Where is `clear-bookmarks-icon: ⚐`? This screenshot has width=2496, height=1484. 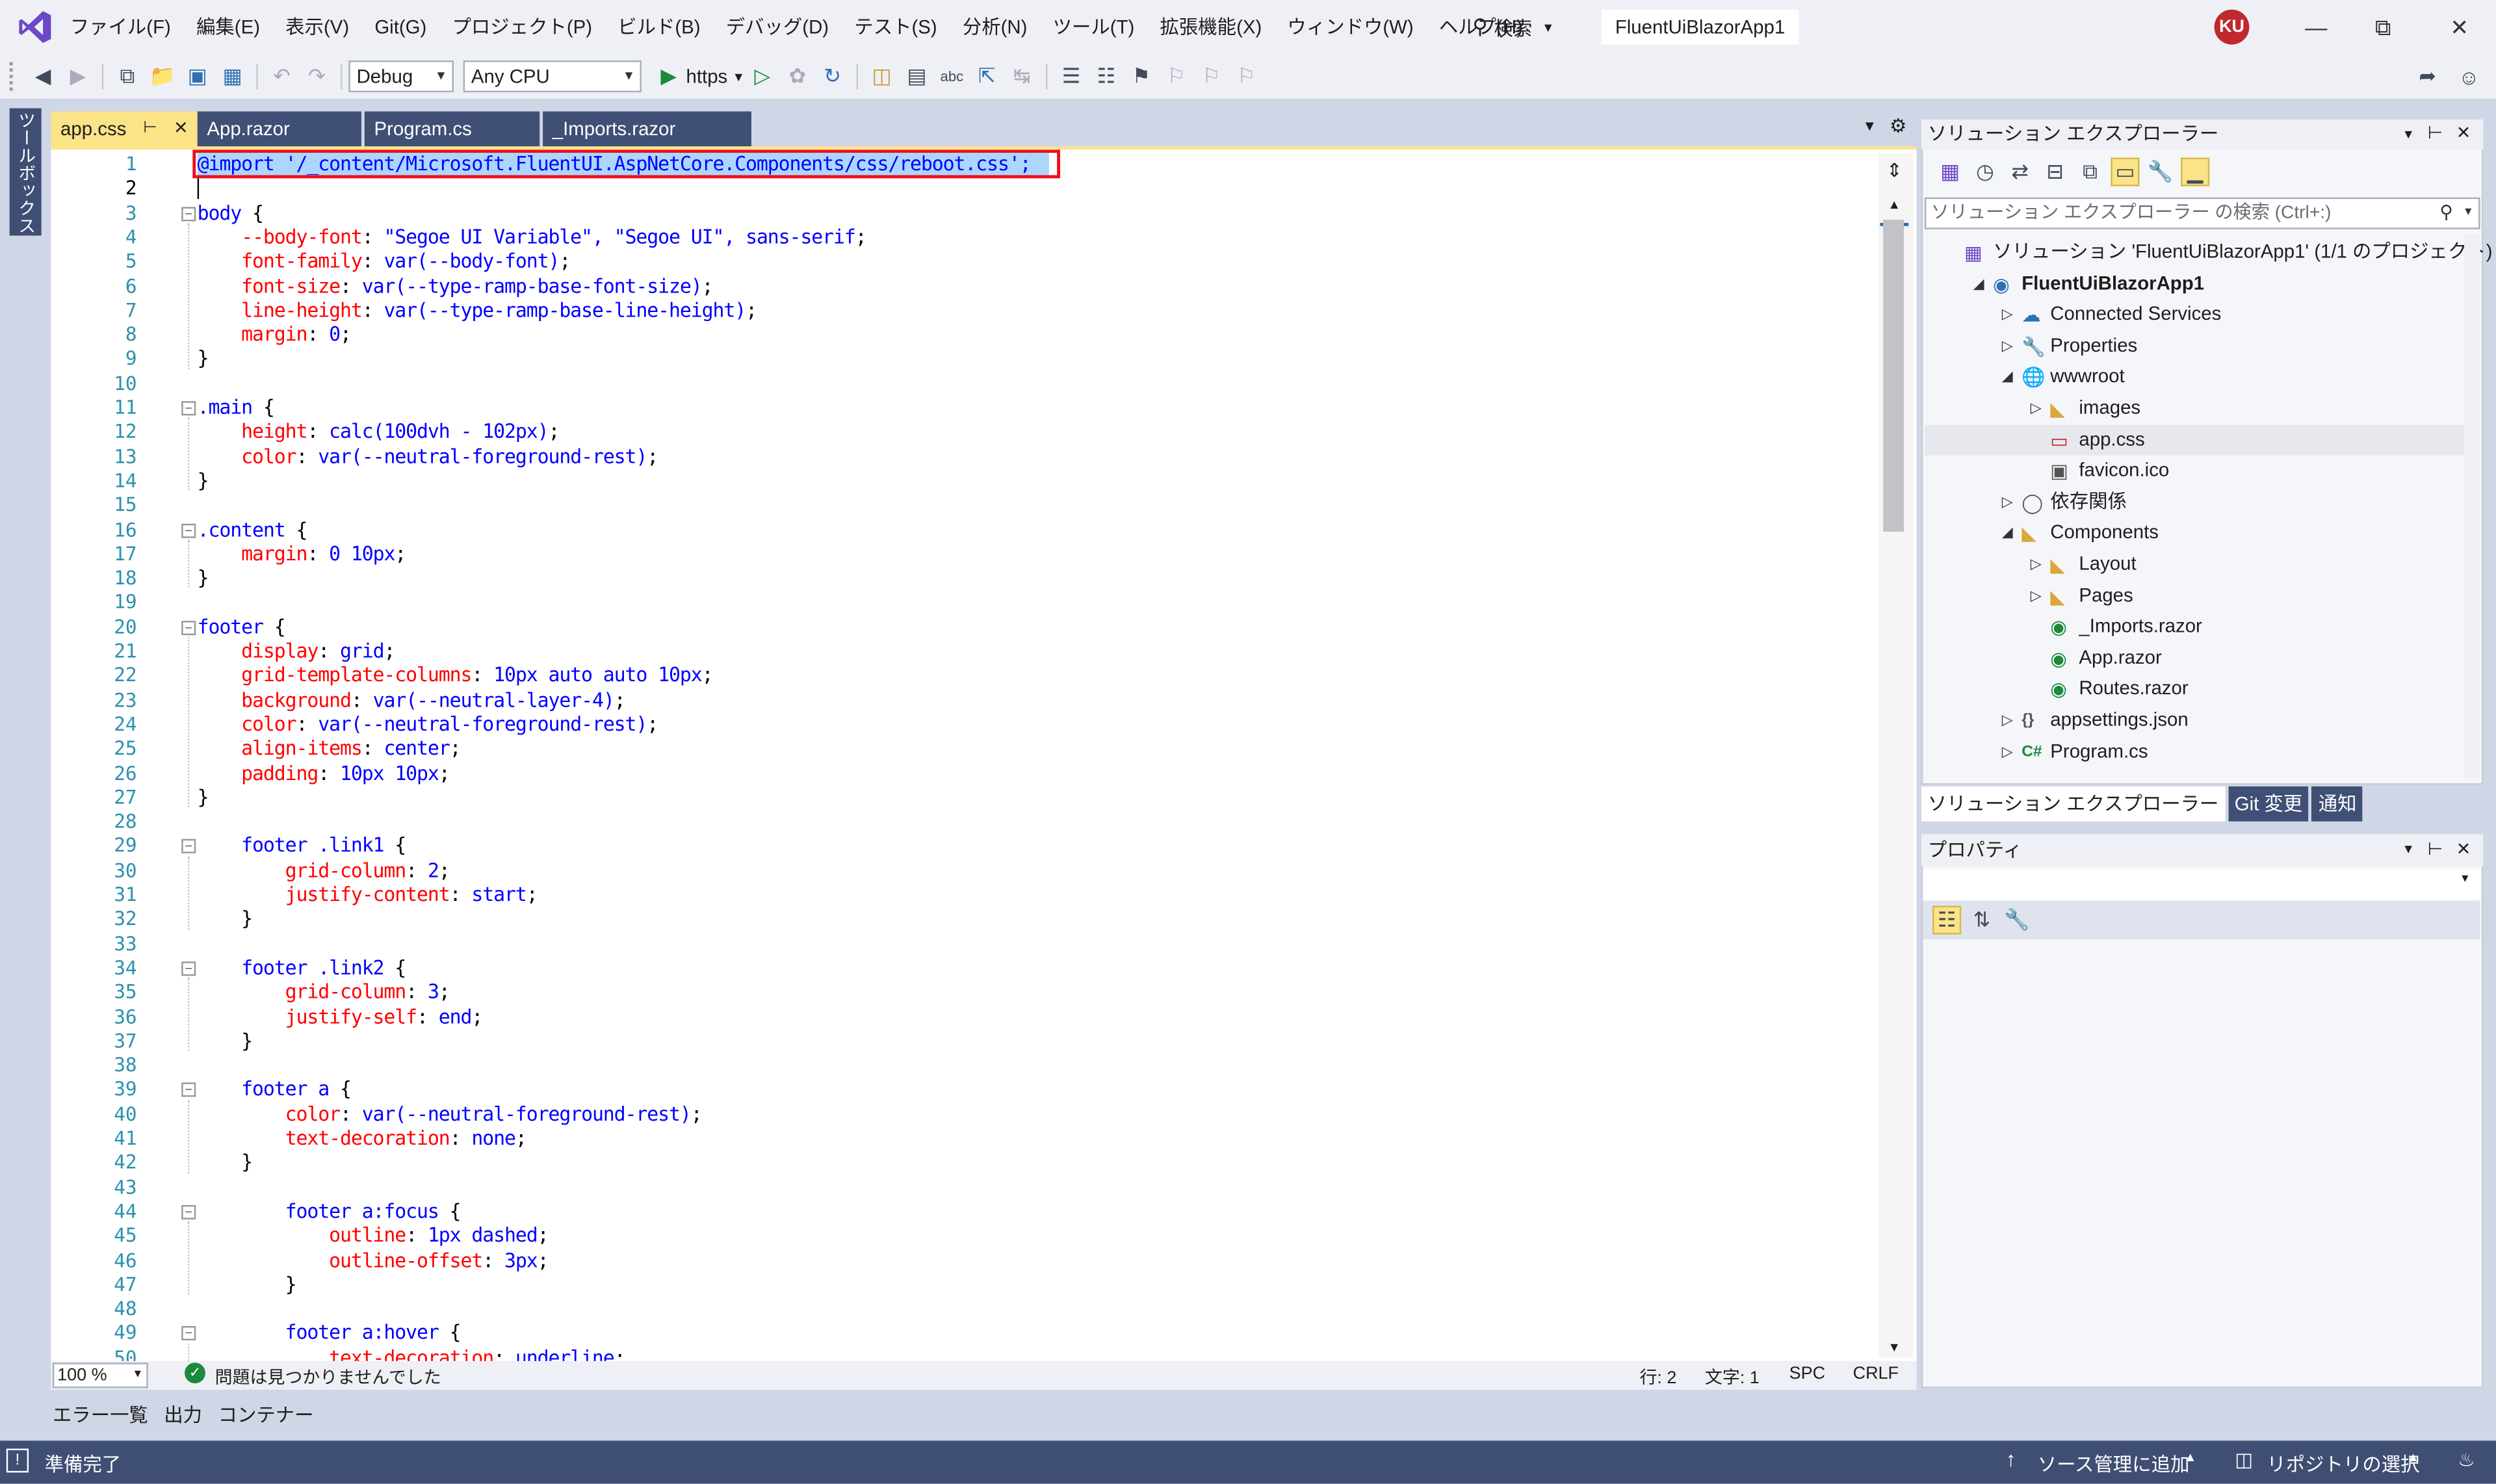 clear-bookmarks-icon: ⚐ is located at coordinates (1246, 76).